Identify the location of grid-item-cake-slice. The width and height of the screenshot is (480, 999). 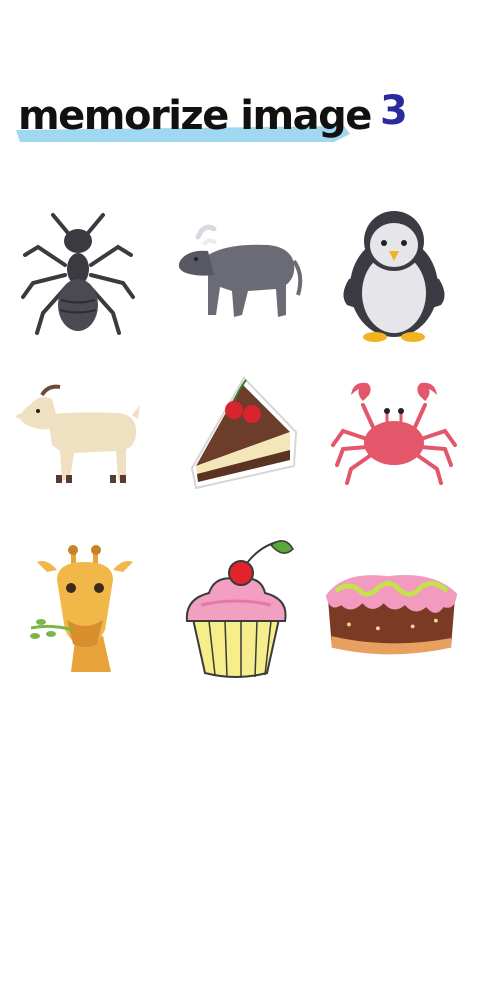
(242, 435).